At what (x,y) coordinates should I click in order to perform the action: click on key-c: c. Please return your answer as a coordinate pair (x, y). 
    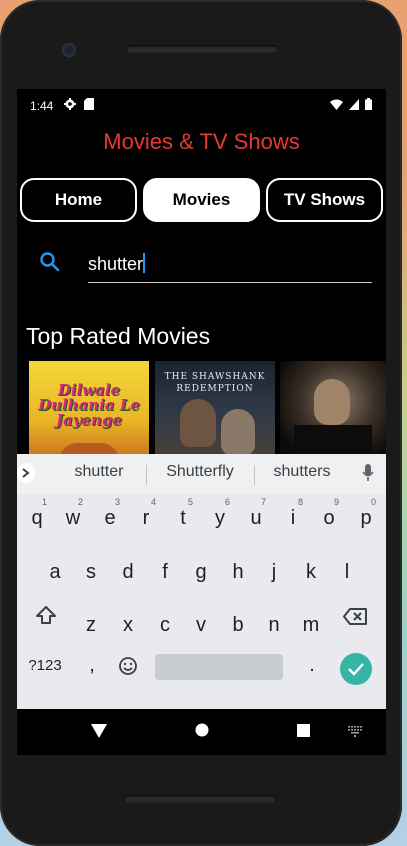
    Looking at the image, I should click on (165, 625).